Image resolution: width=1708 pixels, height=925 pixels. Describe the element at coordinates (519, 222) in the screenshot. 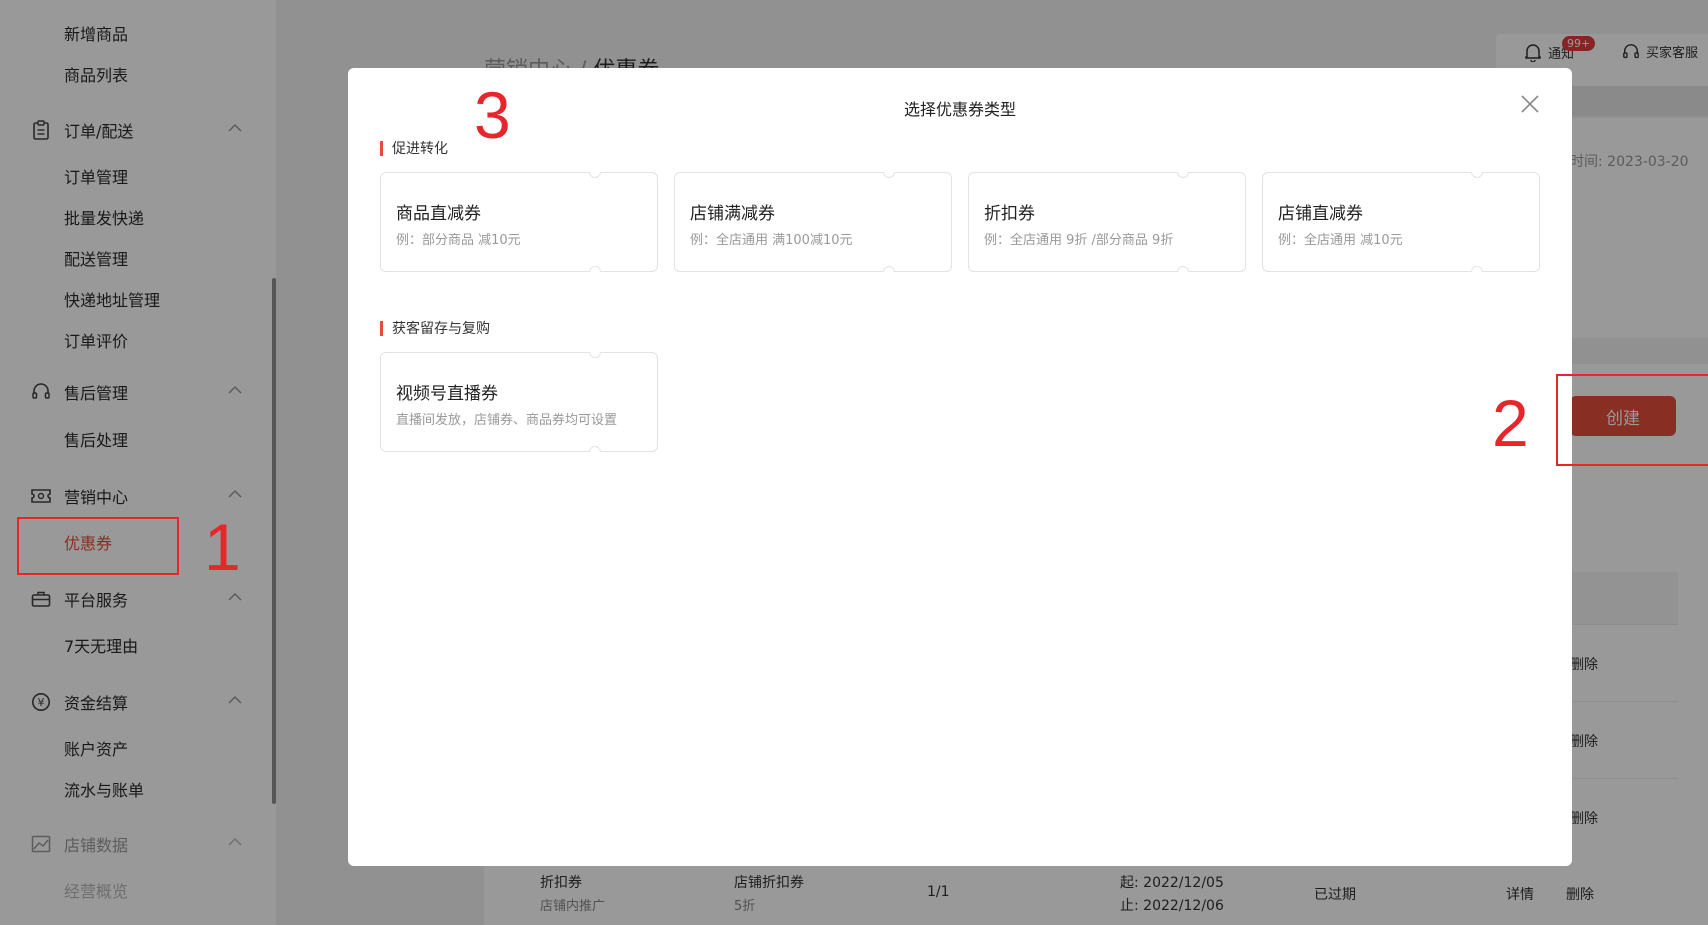

I see `coupon-type-card-product-direct: 商品直减券 例：部分商品 减10元` at that location.